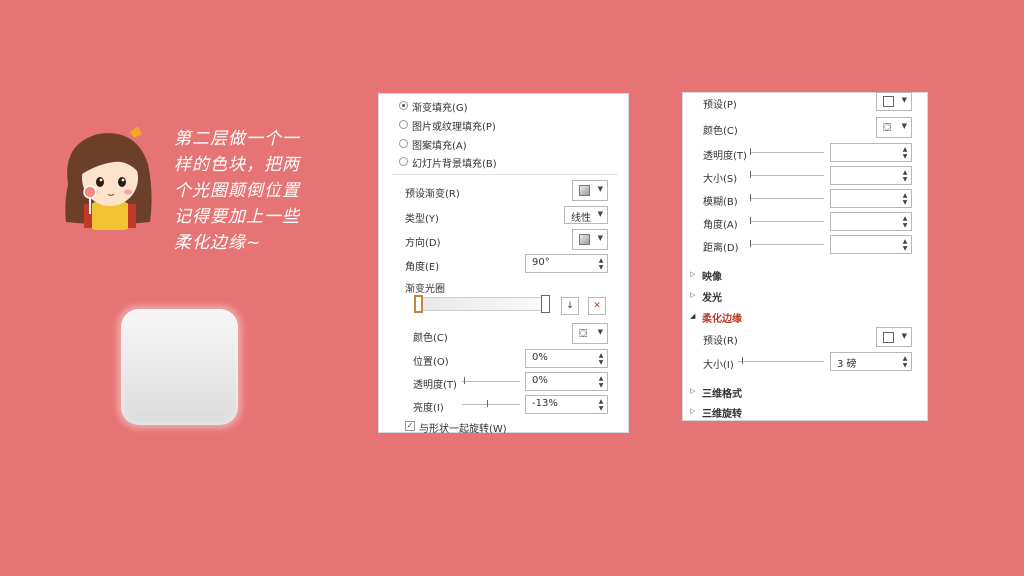 Image resolution: width=1024 pixels, height=576 pixels. What do you see at coordinates (720, 179) in the screenshot?
I see `shadow-size-label: 大小(S)` at bounding box center [720, 179].